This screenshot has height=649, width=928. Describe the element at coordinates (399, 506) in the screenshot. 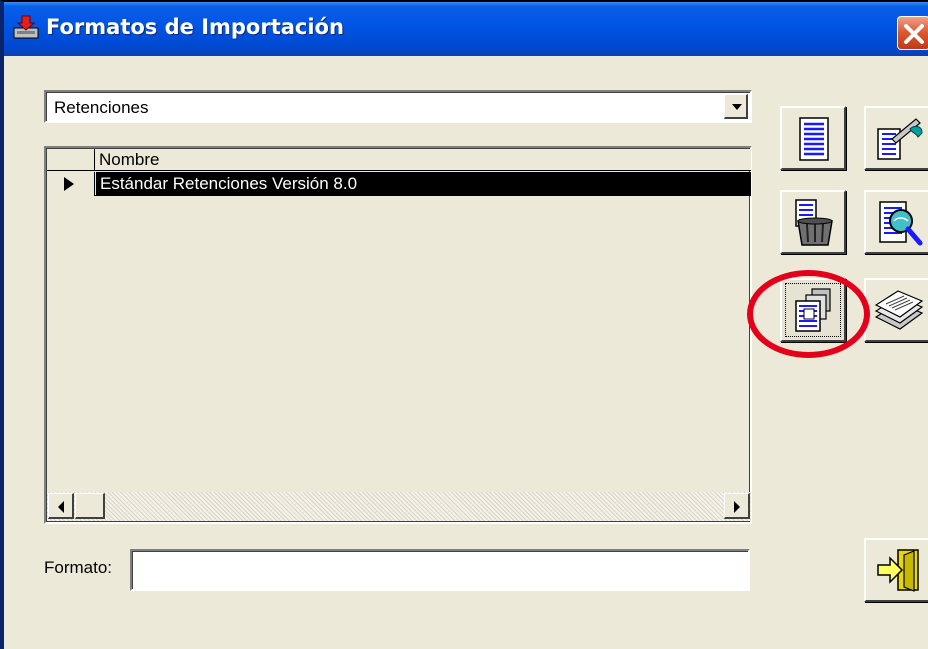

I see `horizontal-scrollbar` at that location.